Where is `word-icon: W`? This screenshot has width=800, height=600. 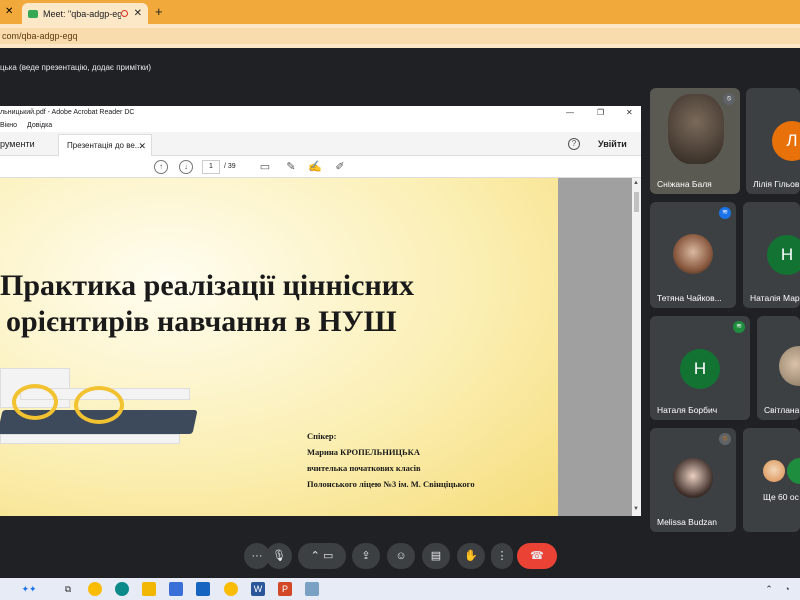
word-icon: W is located at coordinates (258, 589).